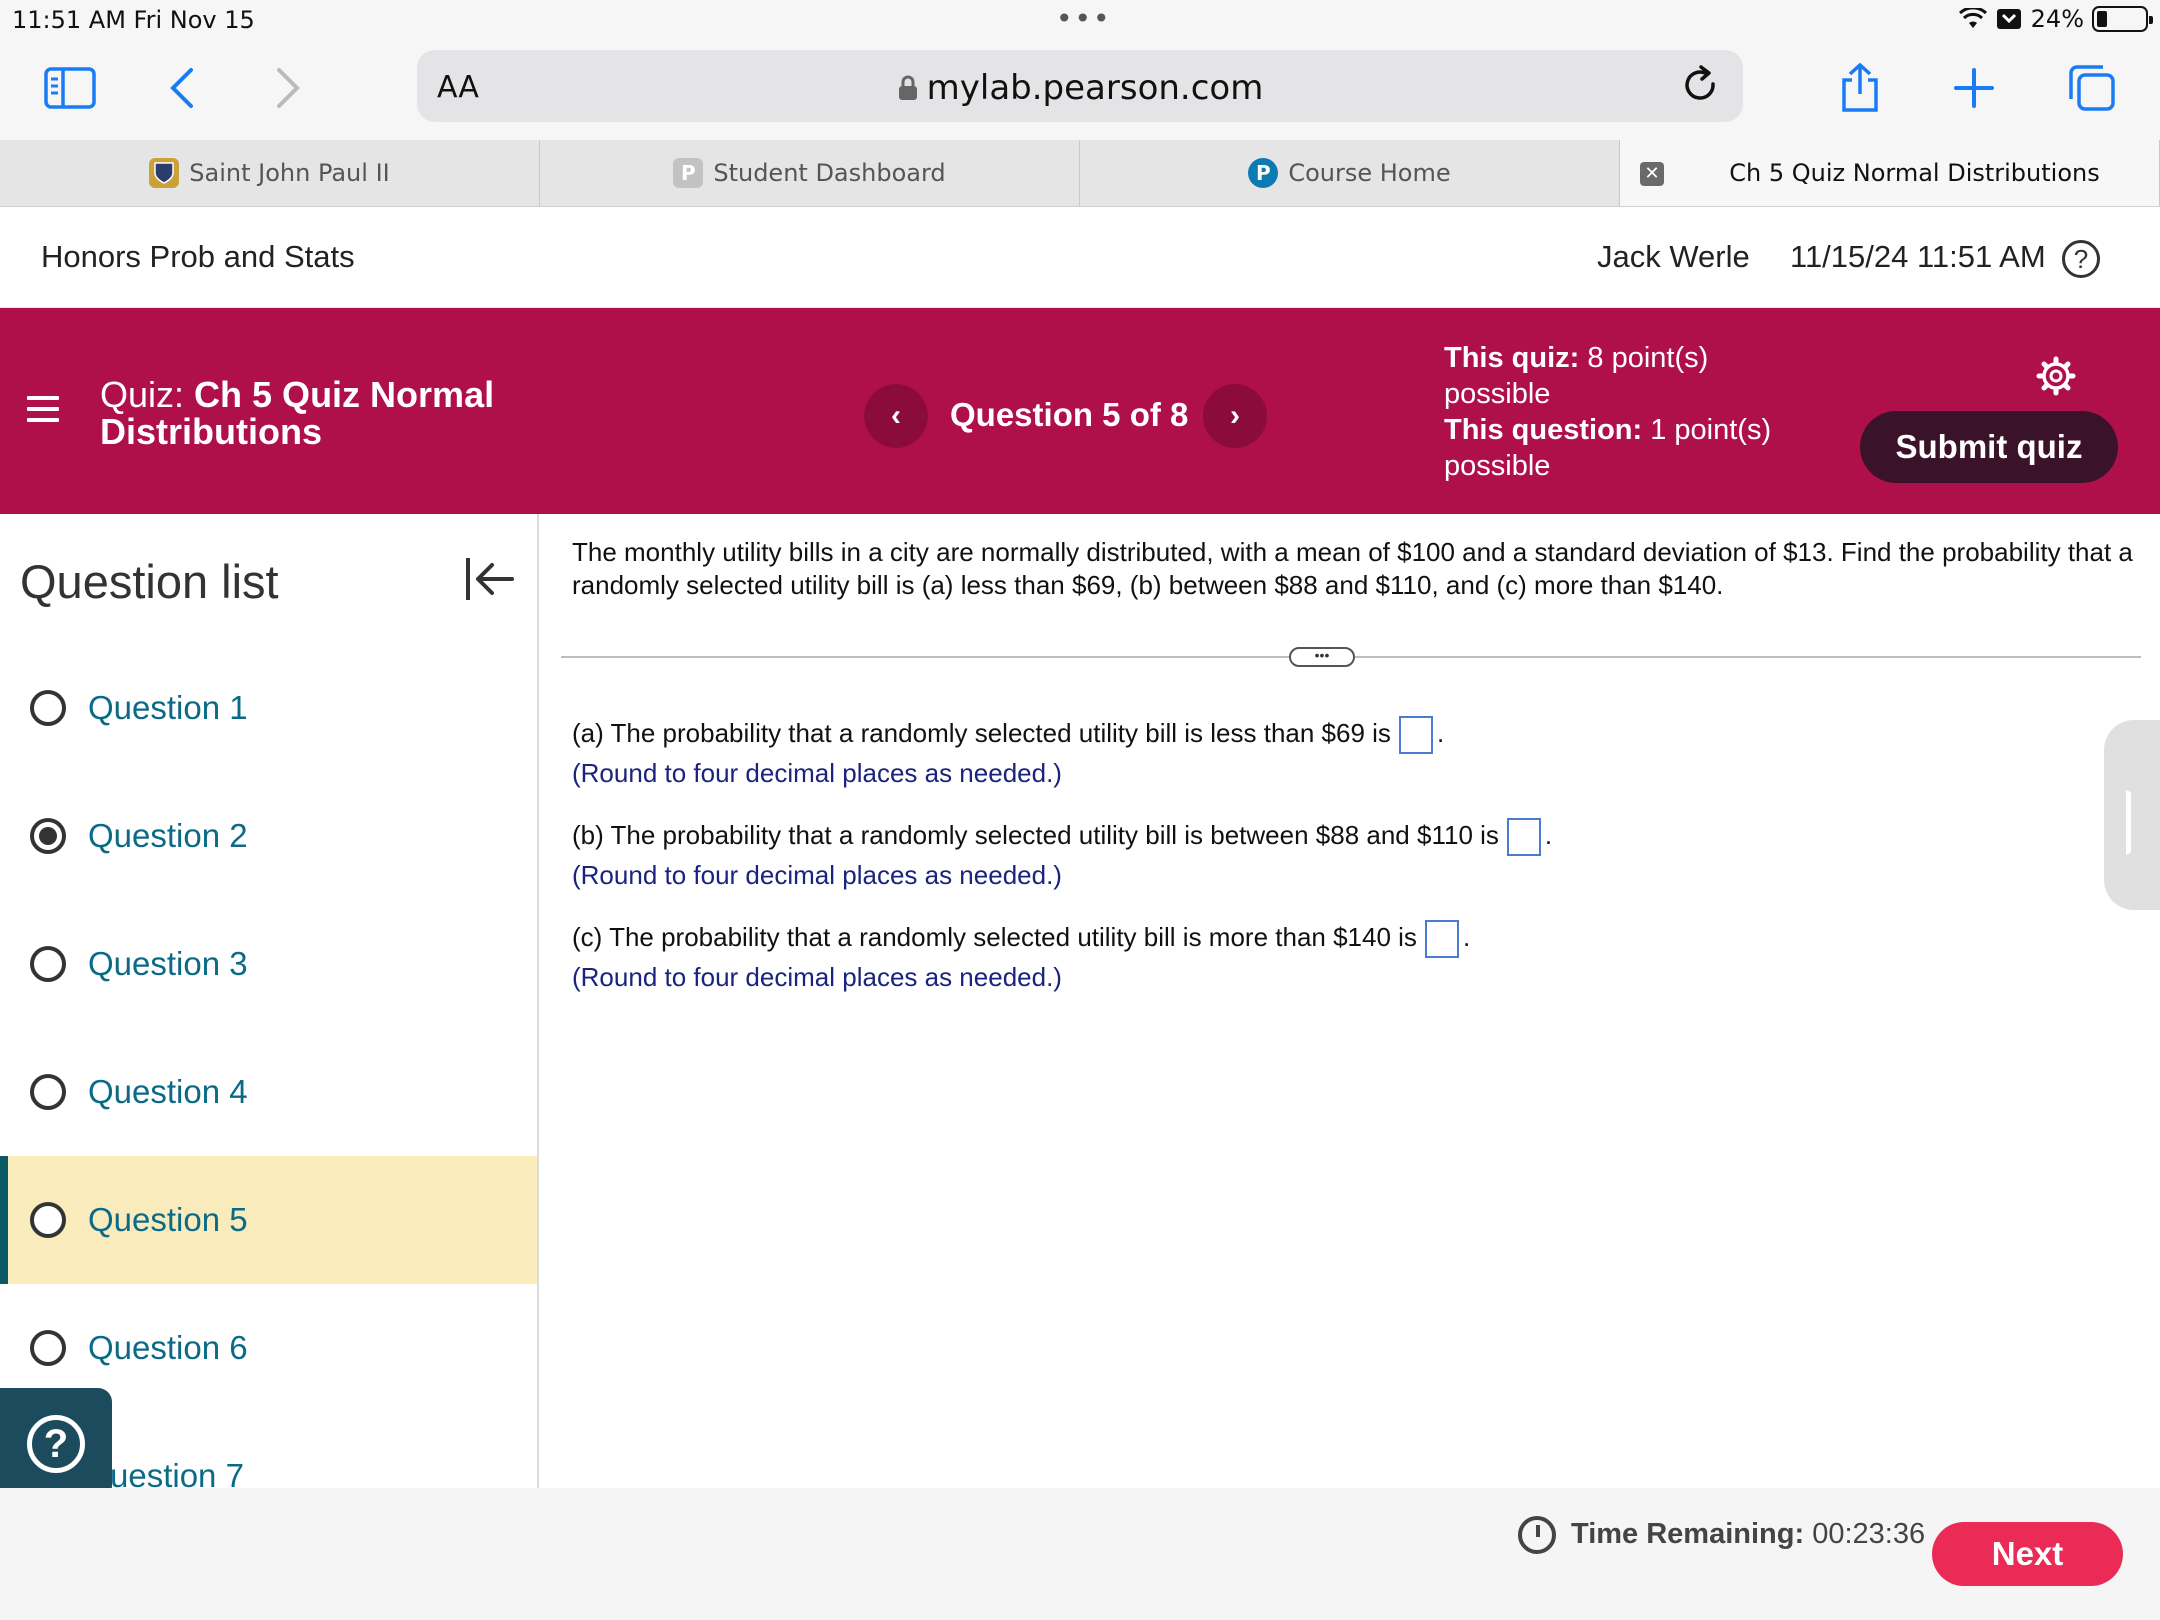  Describe the element at coordinates (1235, 416) in the screenshot. I see `next-question-button: ›` at that location.